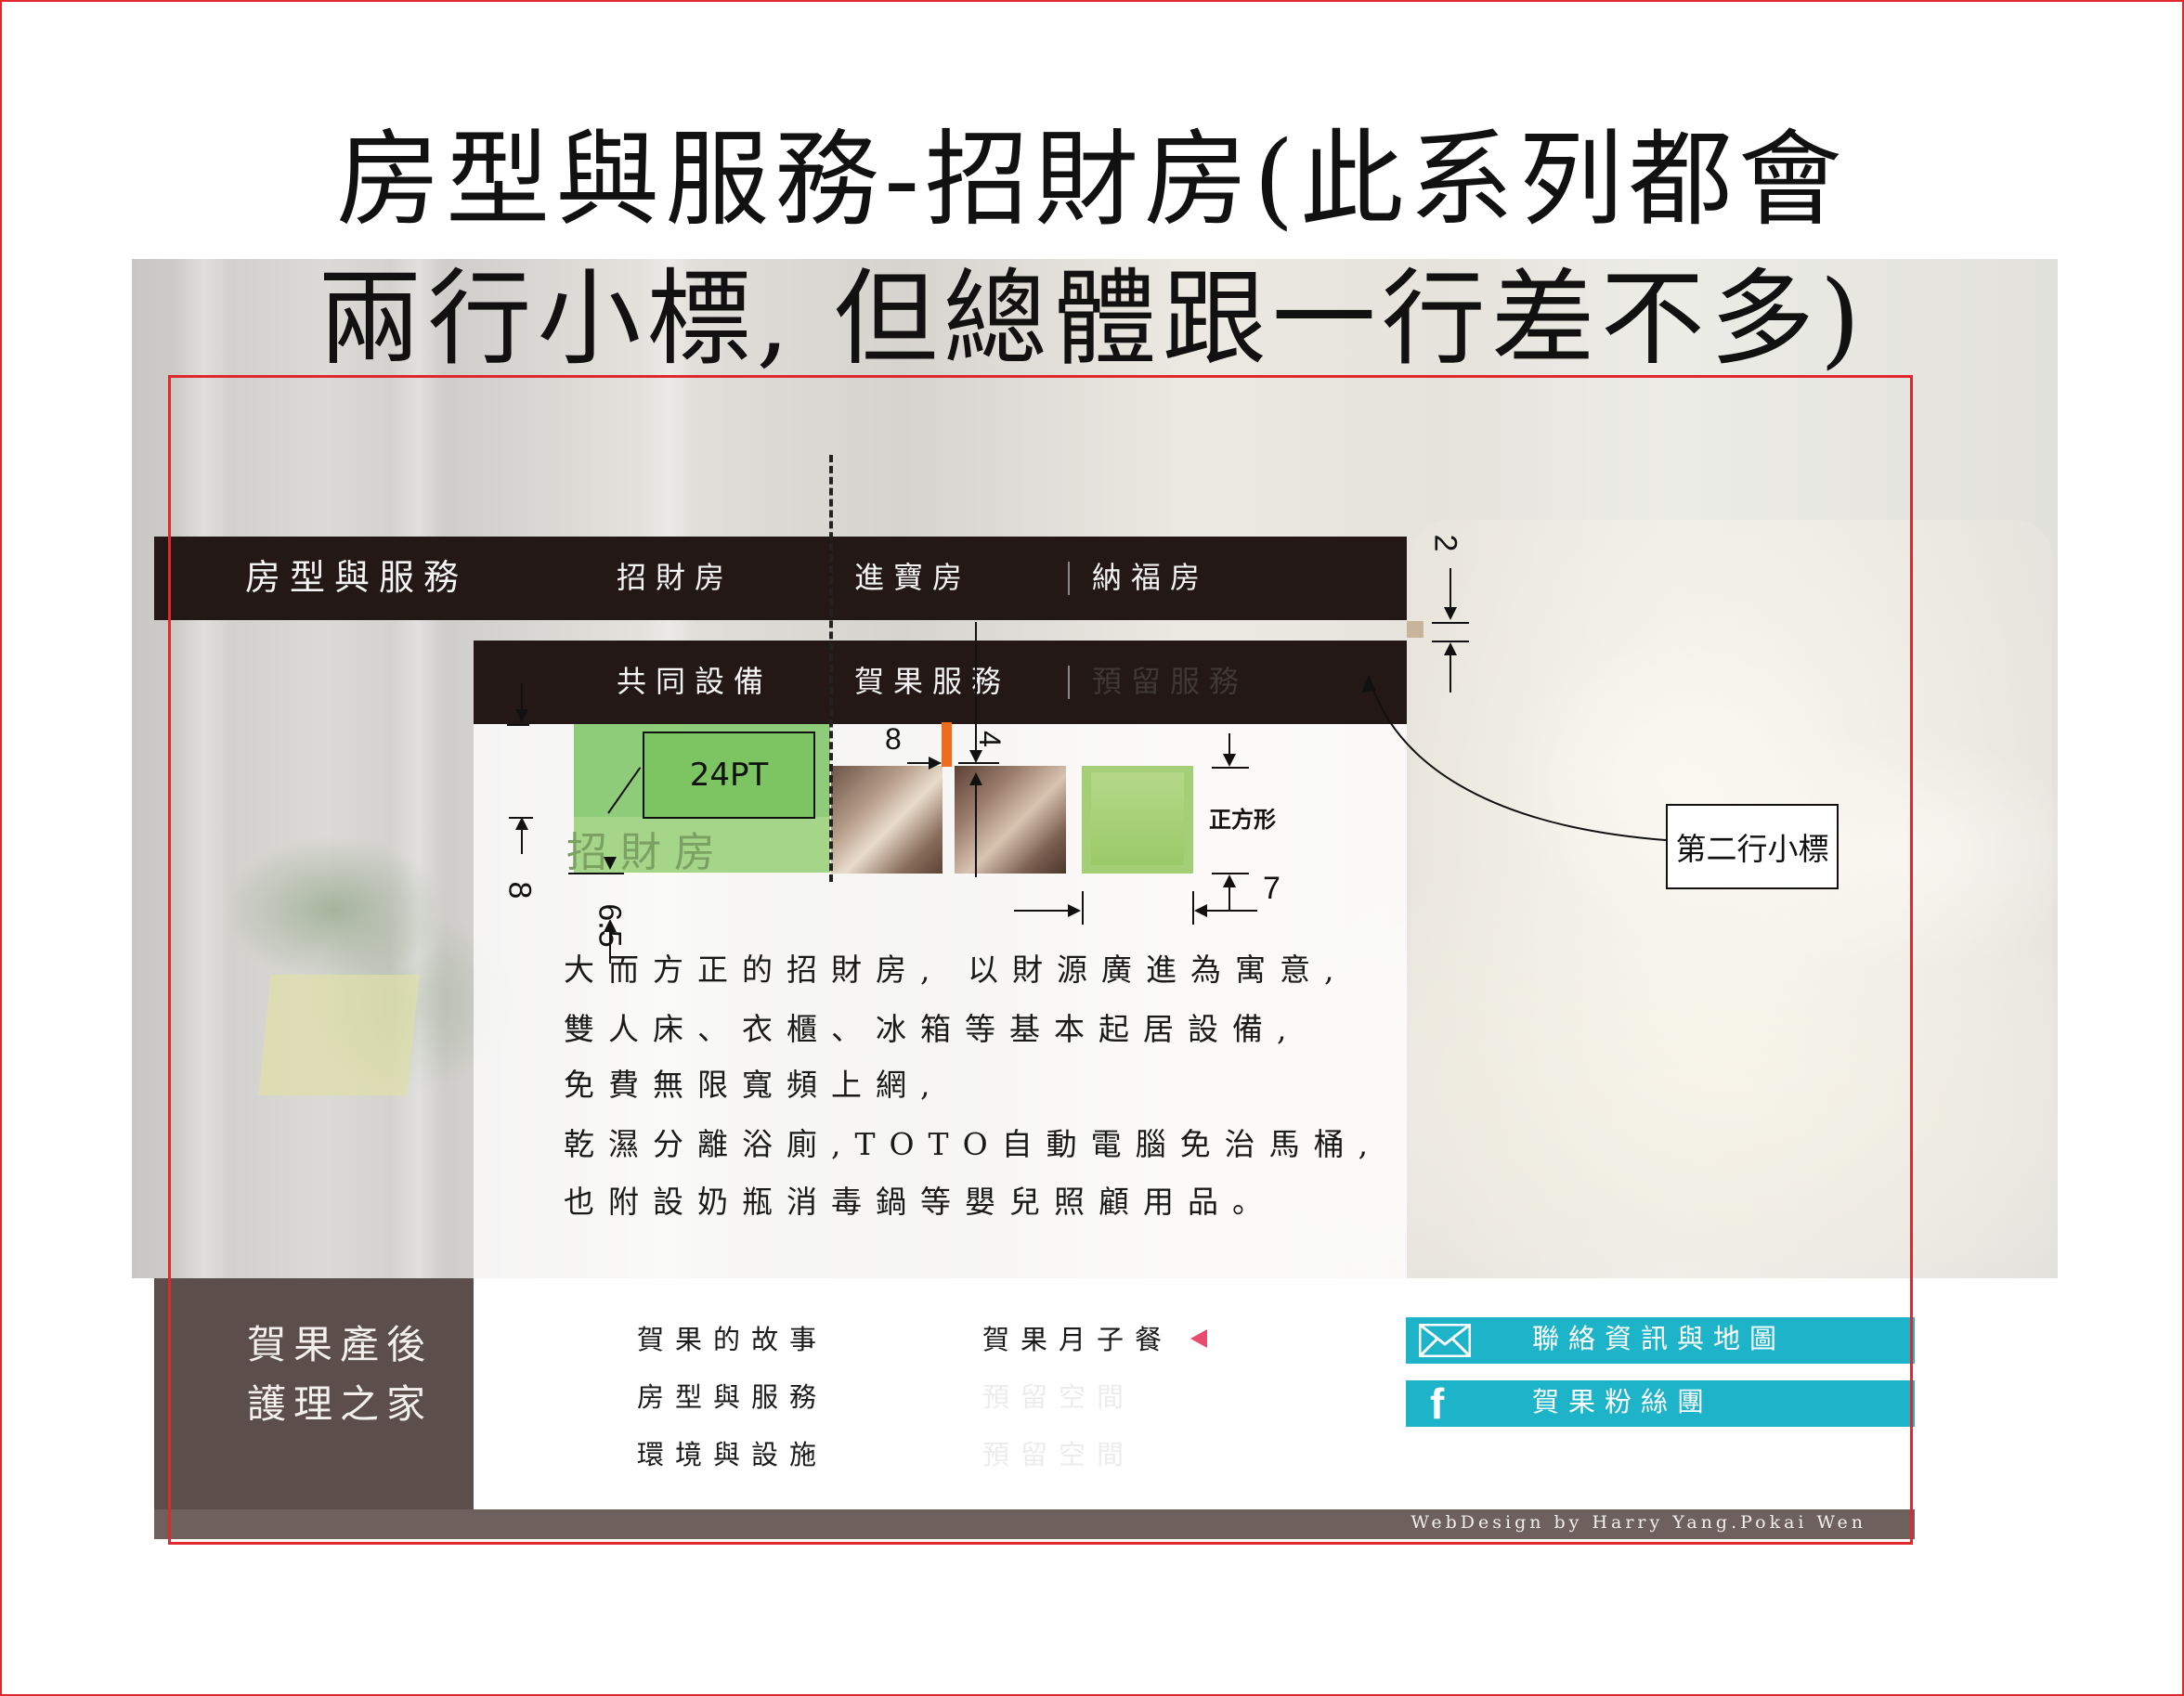 The height and width of the screenshot is (1696, 2184). Describe the element at coordinates (1198, 1338) in the screenshot. I see `triangle-left-icon` at that location.